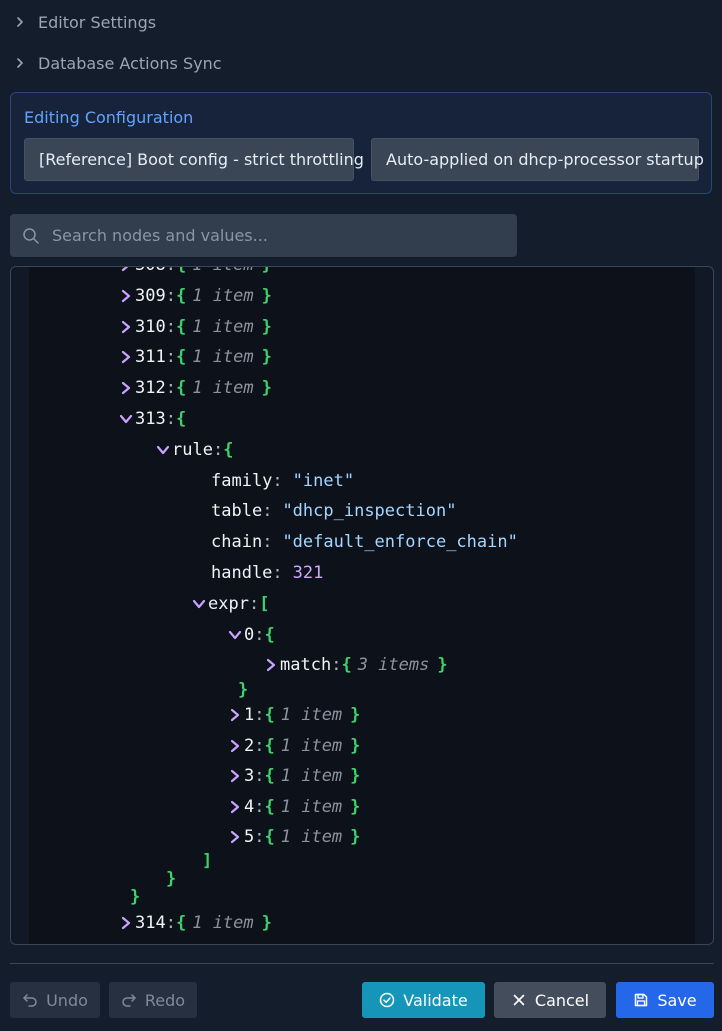 This screenshot has height=1031, width=722. What do you see at coordinates (194, 450) in the screenshot?
I see `tree-node-rule: rule:{` at bounding box center [194, 450].